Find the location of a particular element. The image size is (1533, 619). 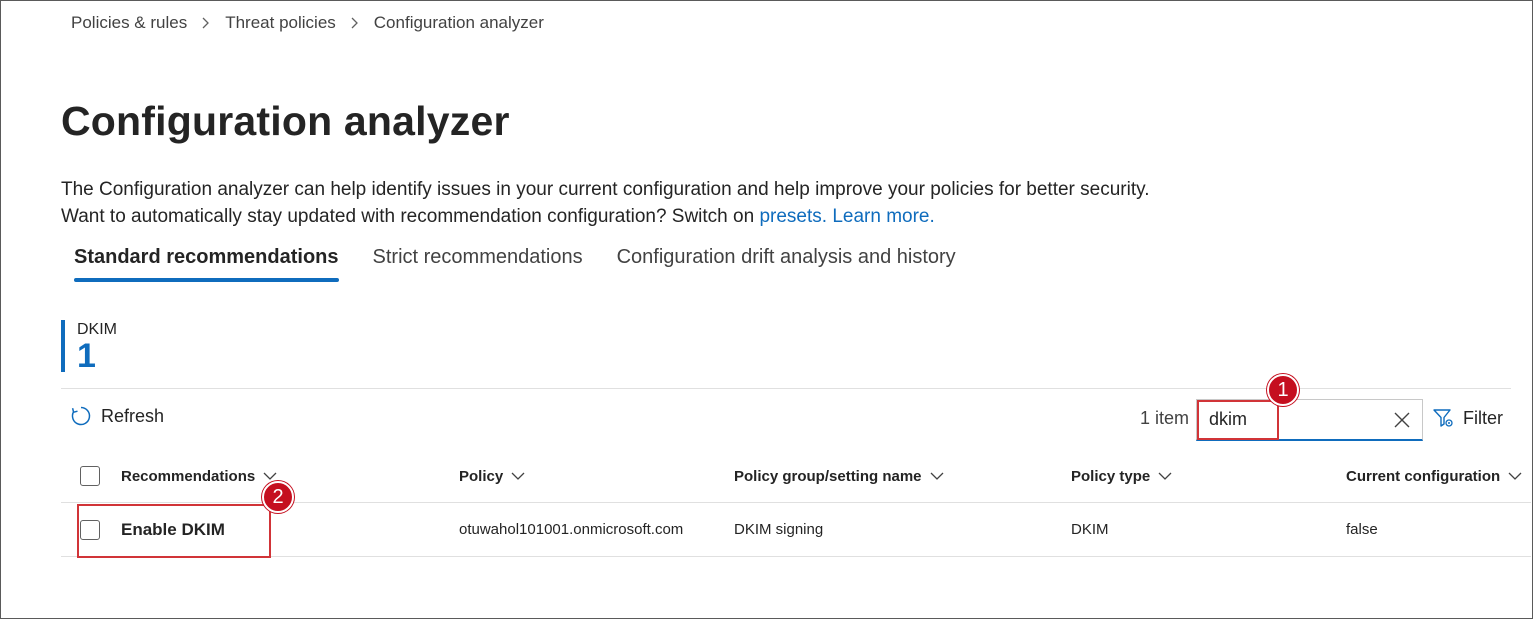

column-label: Policy is located at coordinates (481, 476).